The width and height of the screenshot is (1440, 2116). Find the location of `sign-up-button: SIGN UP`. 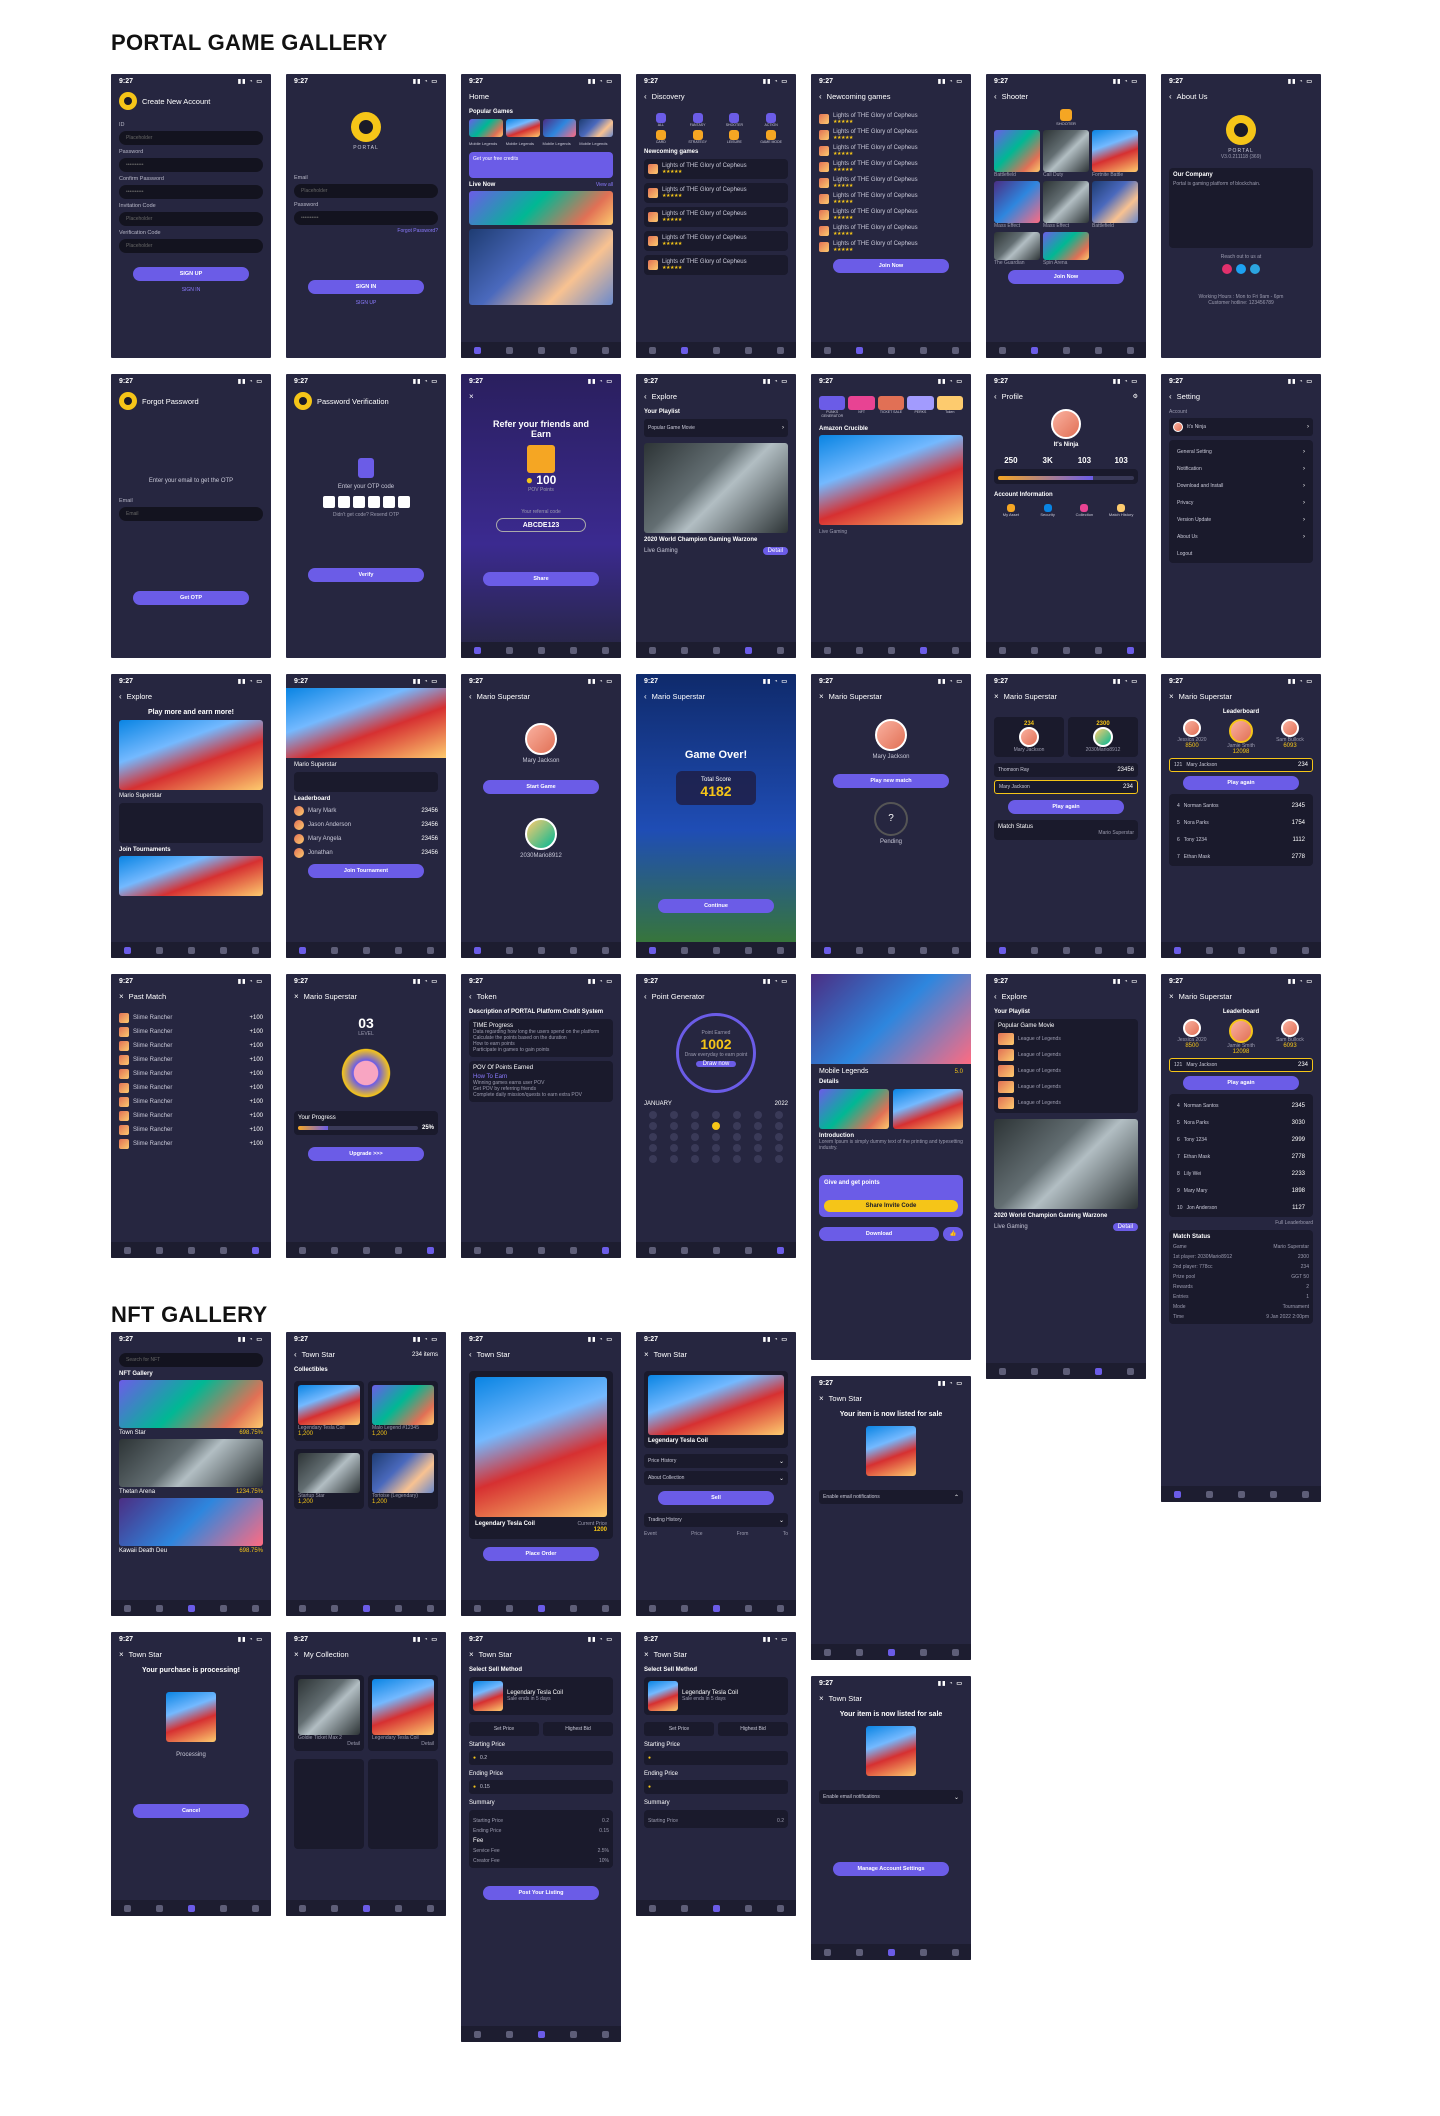

sign-up-button: SIGN UP is located at coordinates (191, 274).